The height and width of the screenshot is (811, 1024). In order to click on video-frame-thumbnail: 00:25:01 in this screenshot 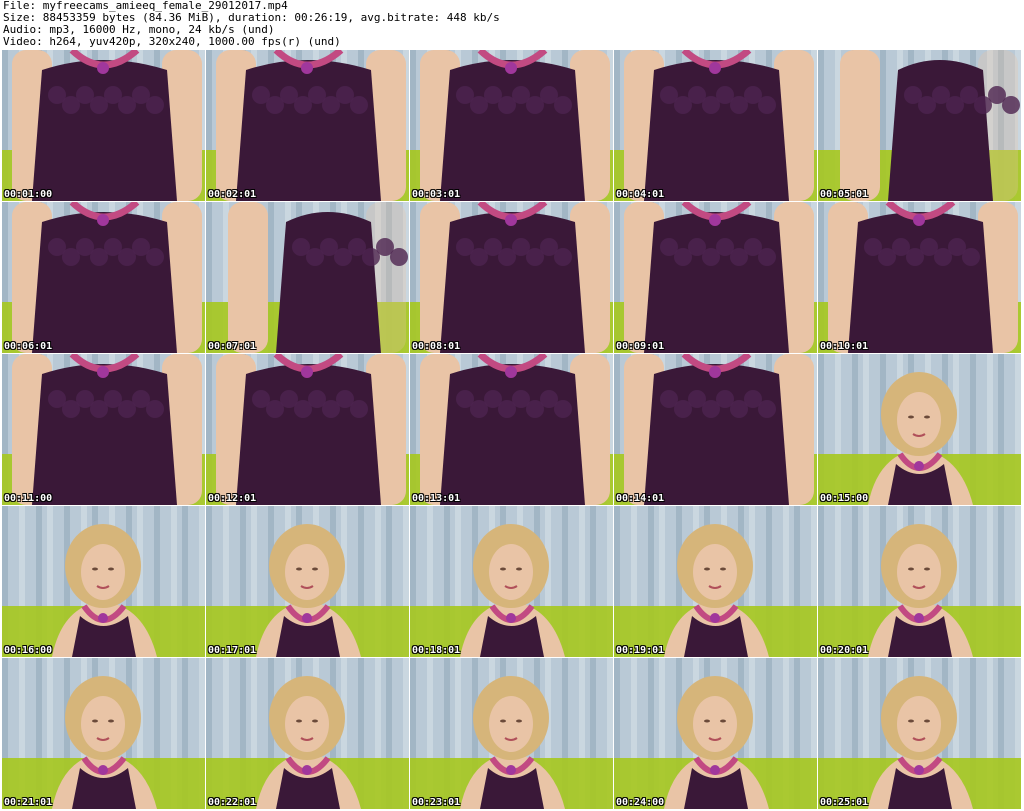, I will do `click(919, 733)`.